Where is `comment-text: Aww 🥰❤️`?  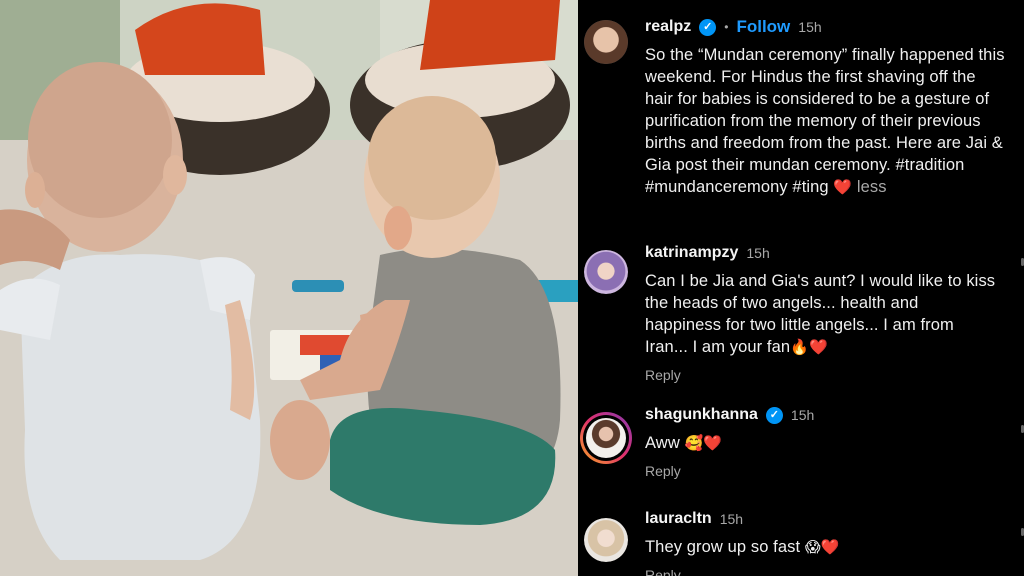
comment-text: Aww 🥰❤️ is located at coordinates (827, 443).